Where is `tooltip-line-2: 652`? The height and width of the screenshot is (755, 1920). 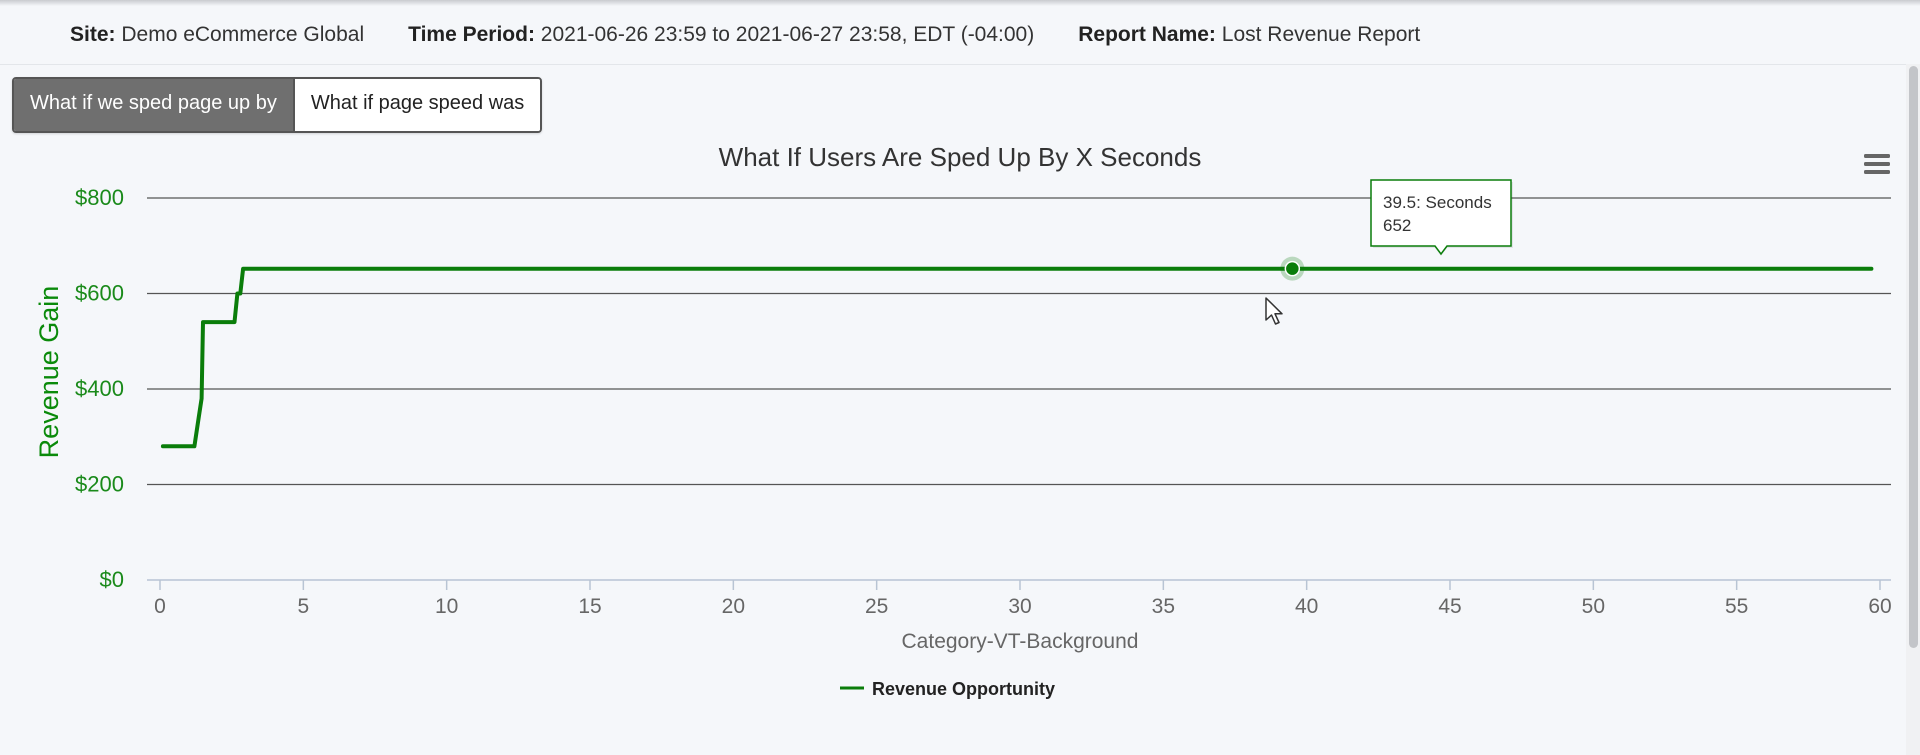
tooltip-line-2: 652 is located at coordinates (1397, 225).